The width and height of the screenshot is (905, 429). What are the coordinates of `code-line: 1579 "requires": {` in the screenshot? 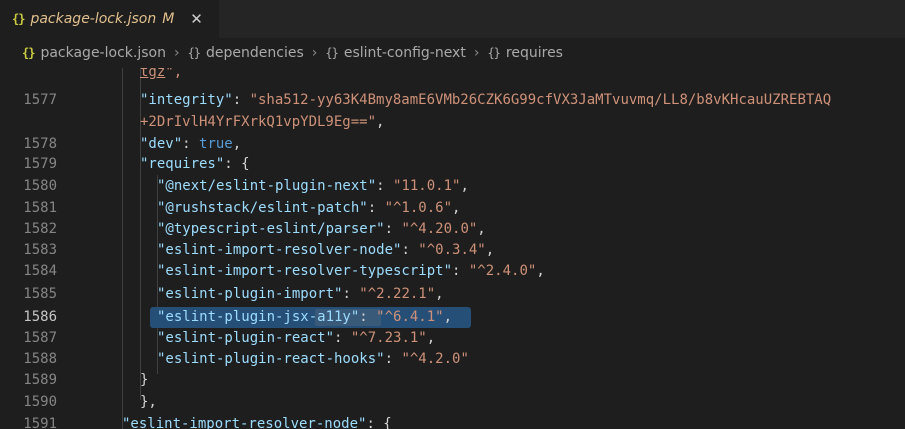 It's located at (452, 164).